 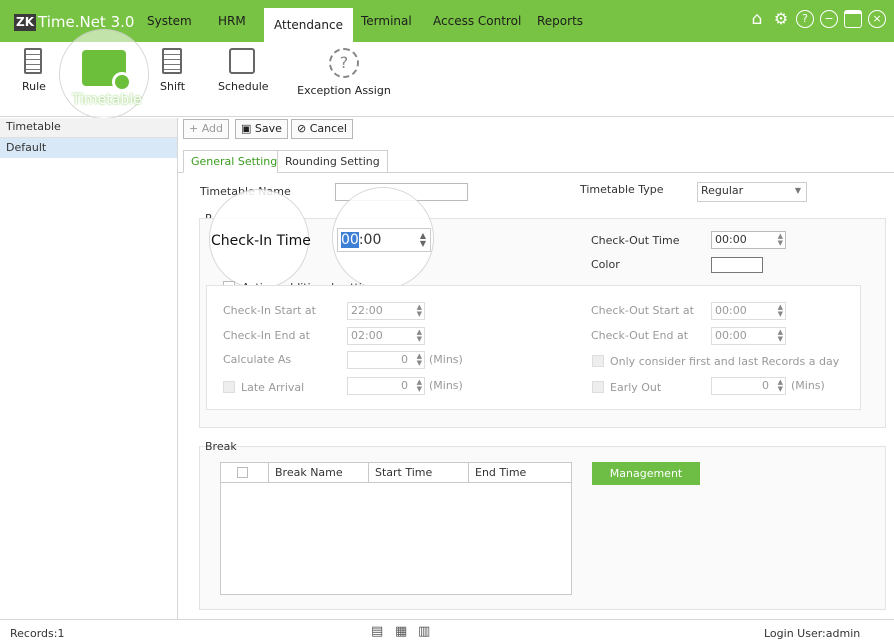 I want to click on select-all-cell, so click(x=245, y=473).